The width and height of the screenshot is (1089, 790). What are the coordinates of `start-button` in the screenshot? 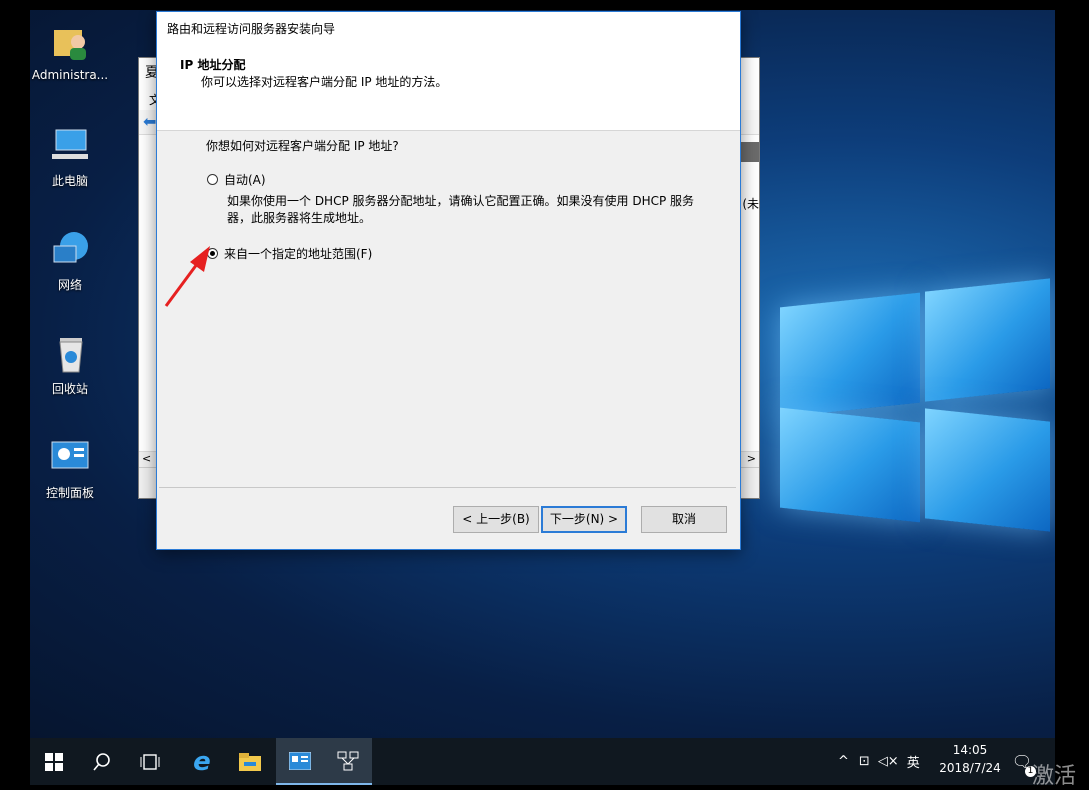 It's located at (54, 761).